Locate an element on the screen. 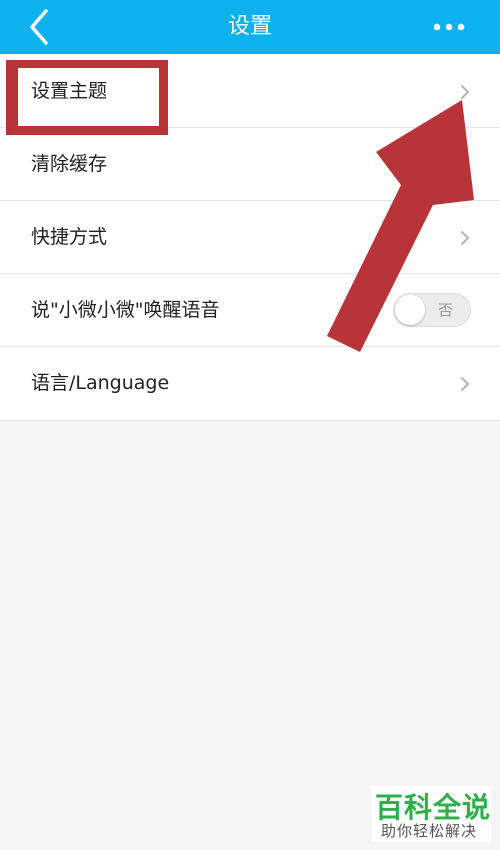 The image size is (500, 850). watermark-logo: 百科全说 助你轻松解决 is located at coordinates (431, 814).